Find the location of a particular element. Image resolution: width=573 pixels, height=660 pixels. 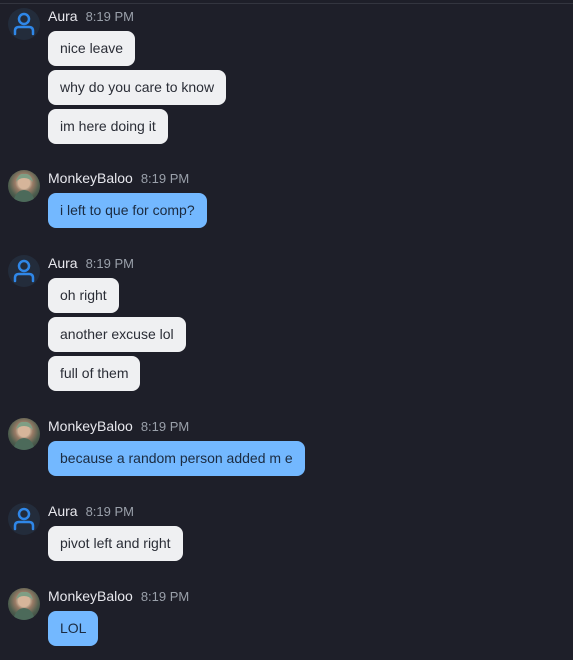

message-bubble: LOL is located at coordinates (73, 628).